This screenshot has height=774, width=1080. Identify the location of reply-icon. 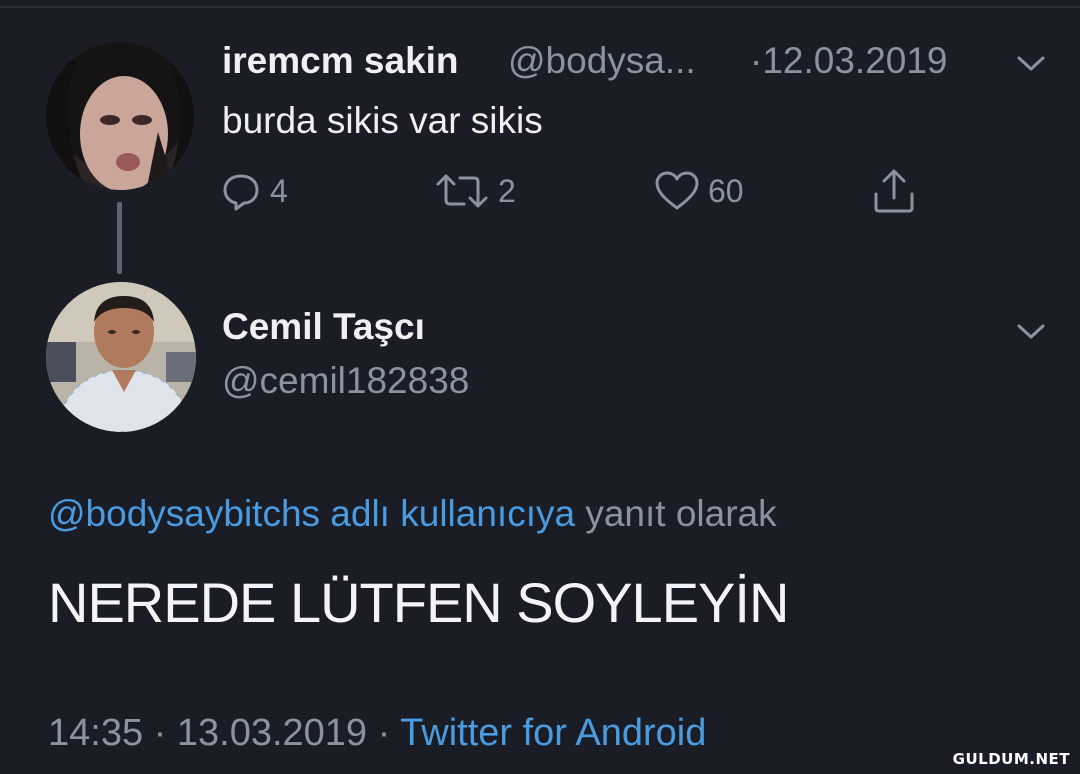
(241, 192).